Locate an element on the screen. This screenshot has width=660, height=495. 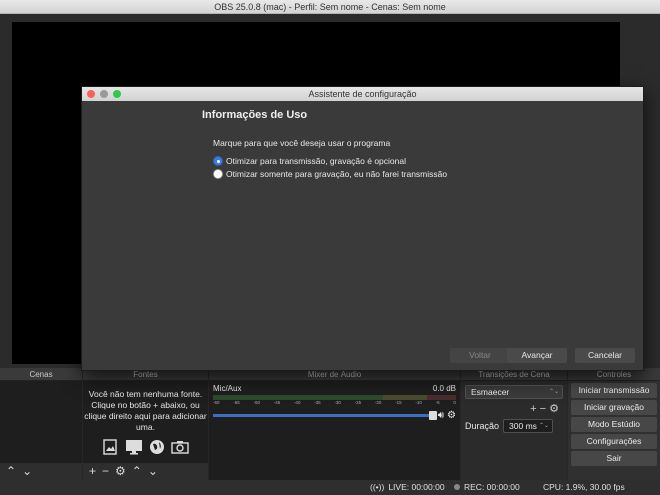
studio-mode-button: Modo Estúdio is located at coordinates (614, 424).